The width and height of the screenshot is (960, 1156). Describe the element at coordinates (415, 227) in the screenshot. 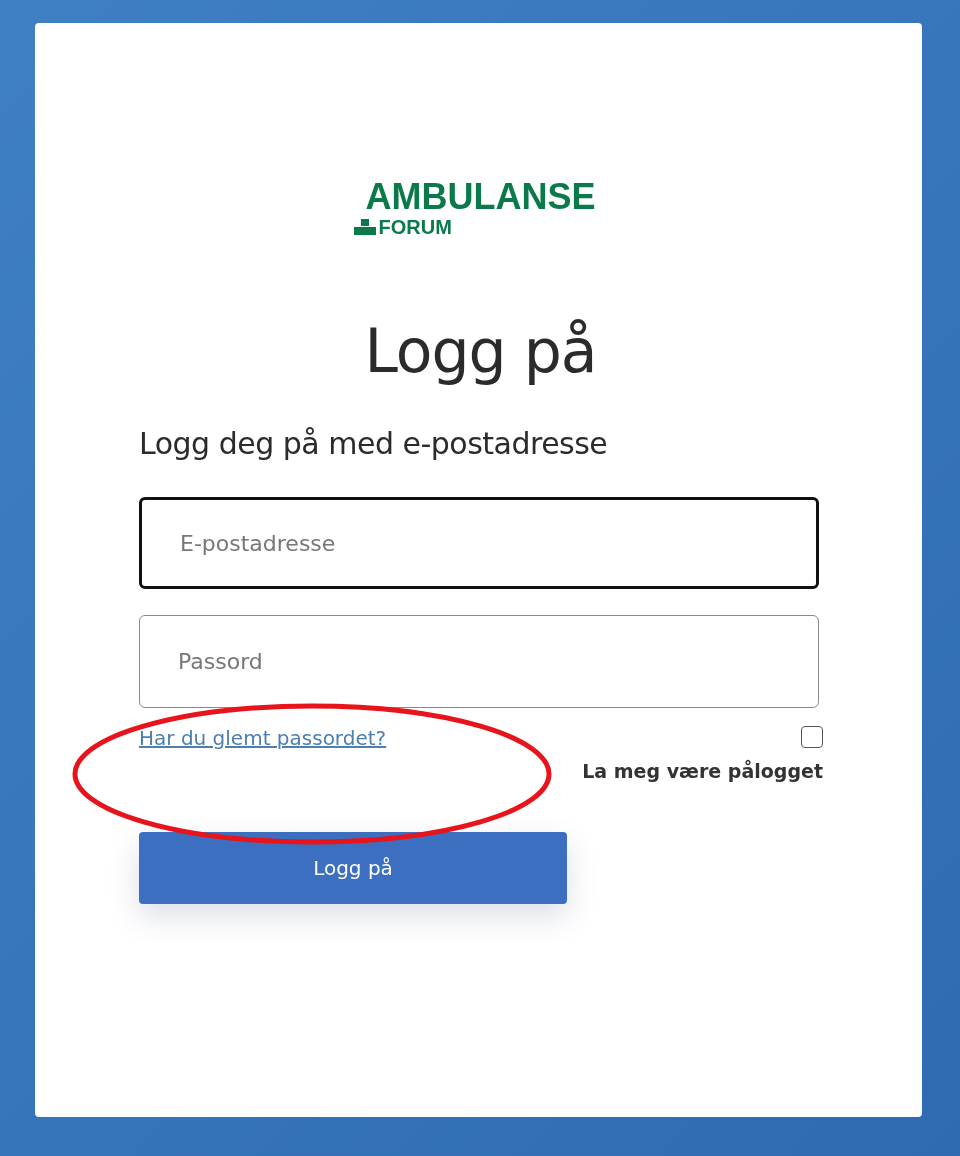

I see `logo-subtitle: FORUM` at that location.